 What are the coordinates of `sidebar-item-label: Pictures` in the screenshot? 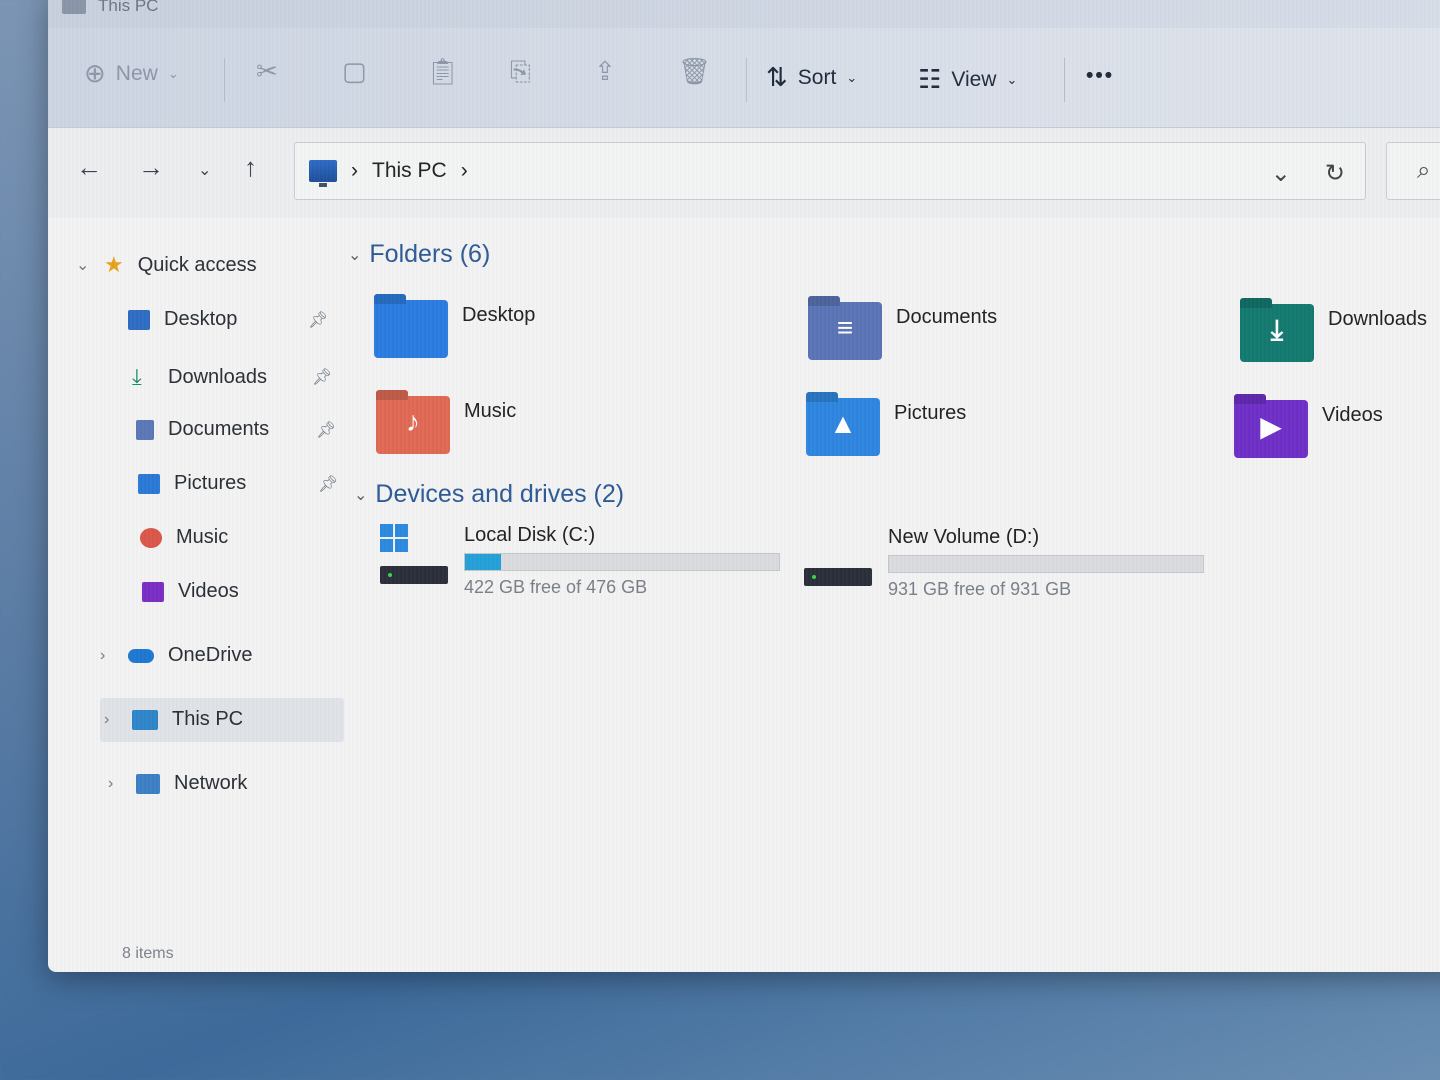 It's located at (210, 483).